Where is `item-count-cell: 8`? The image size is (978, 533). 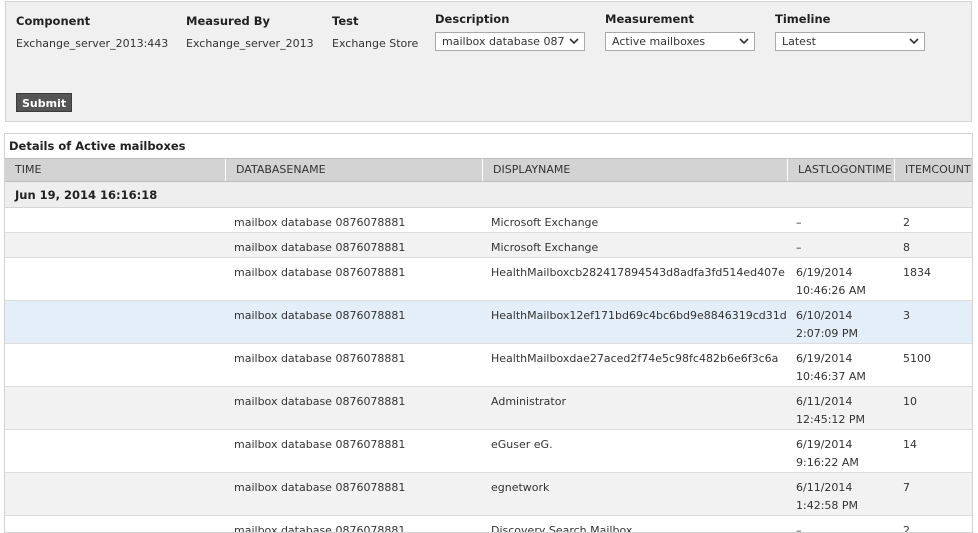
item-count-cell: 8 is located at coordinates (906, 247).